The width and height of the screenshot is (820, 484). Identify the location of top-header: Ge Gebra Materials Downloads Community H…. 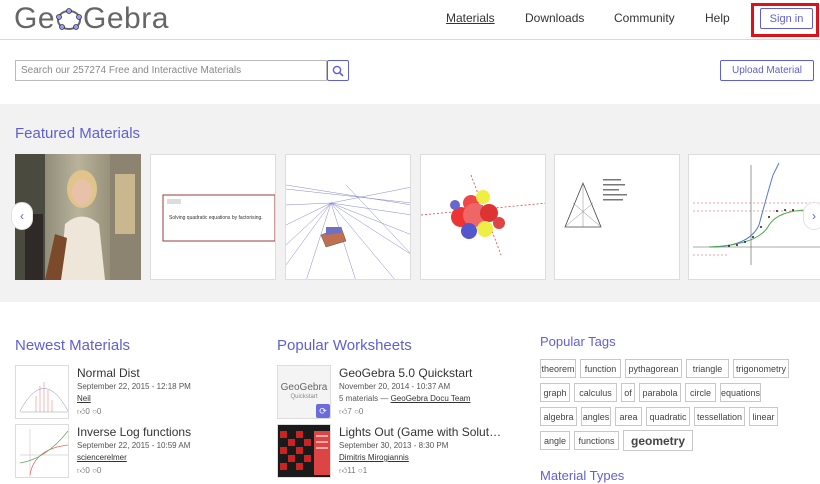
(410, 20).